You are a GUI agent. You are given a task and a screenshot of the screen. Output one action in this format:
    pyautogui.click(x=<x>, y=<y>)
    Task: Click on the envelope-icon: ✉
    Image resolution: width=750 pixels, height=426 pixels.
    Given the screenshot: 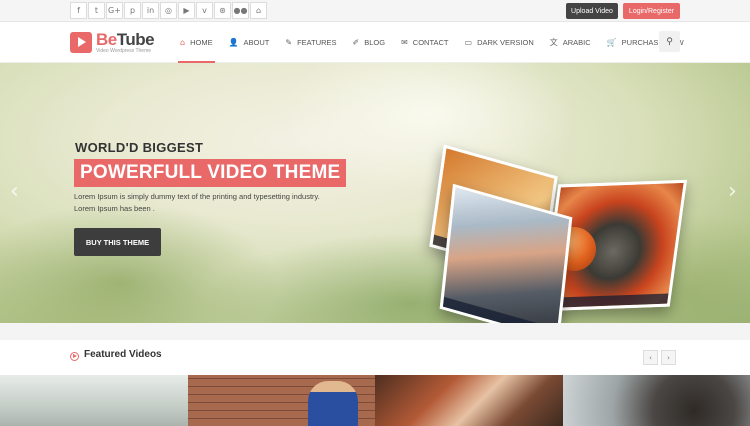 What is the action you would take?
    pyautogui.click(x=404, y=42)
    